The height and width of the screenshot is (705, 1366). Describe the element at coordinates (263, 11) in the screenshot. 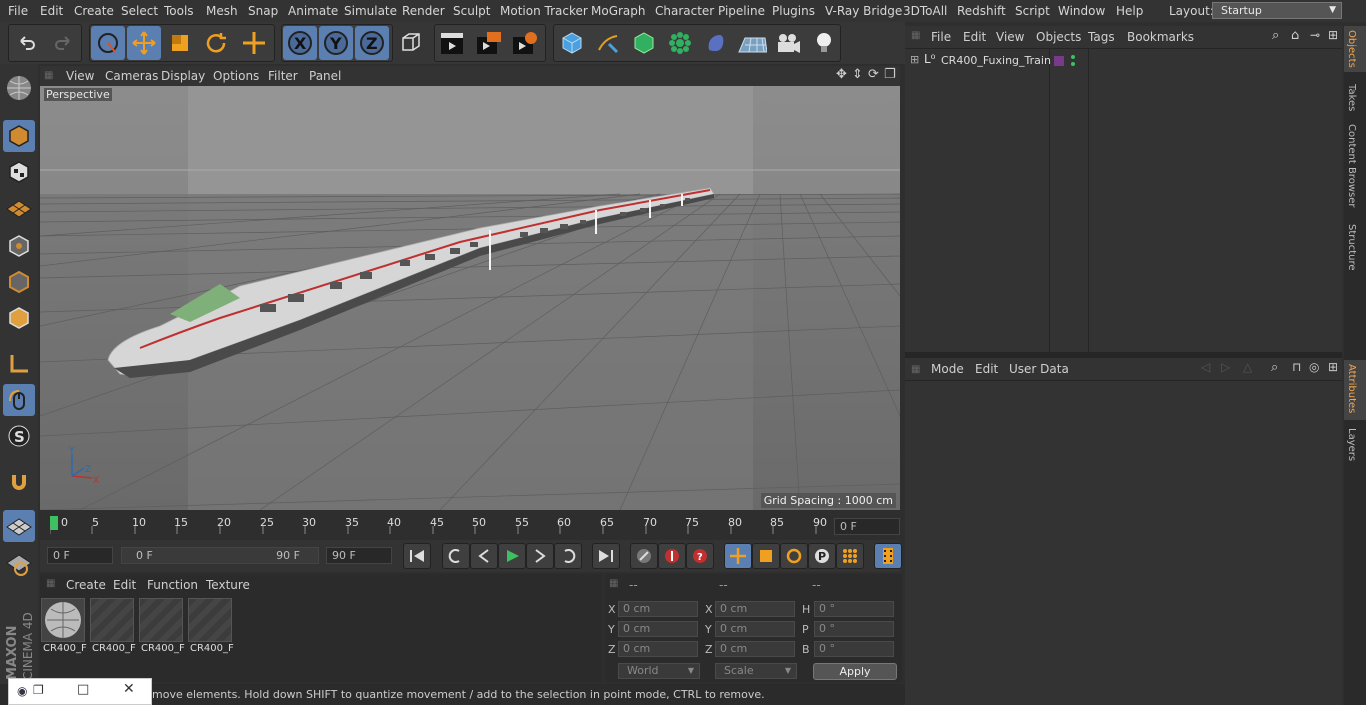

I see `menu-snap: Snap` at that location.